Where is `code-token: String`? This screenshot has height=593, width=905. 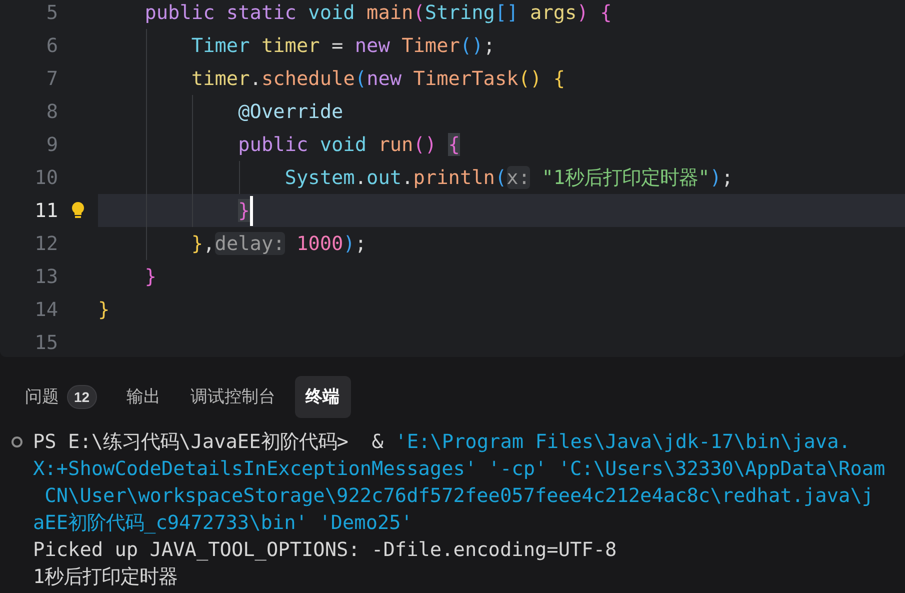 code-token: String is located at coordinates (459, 12).